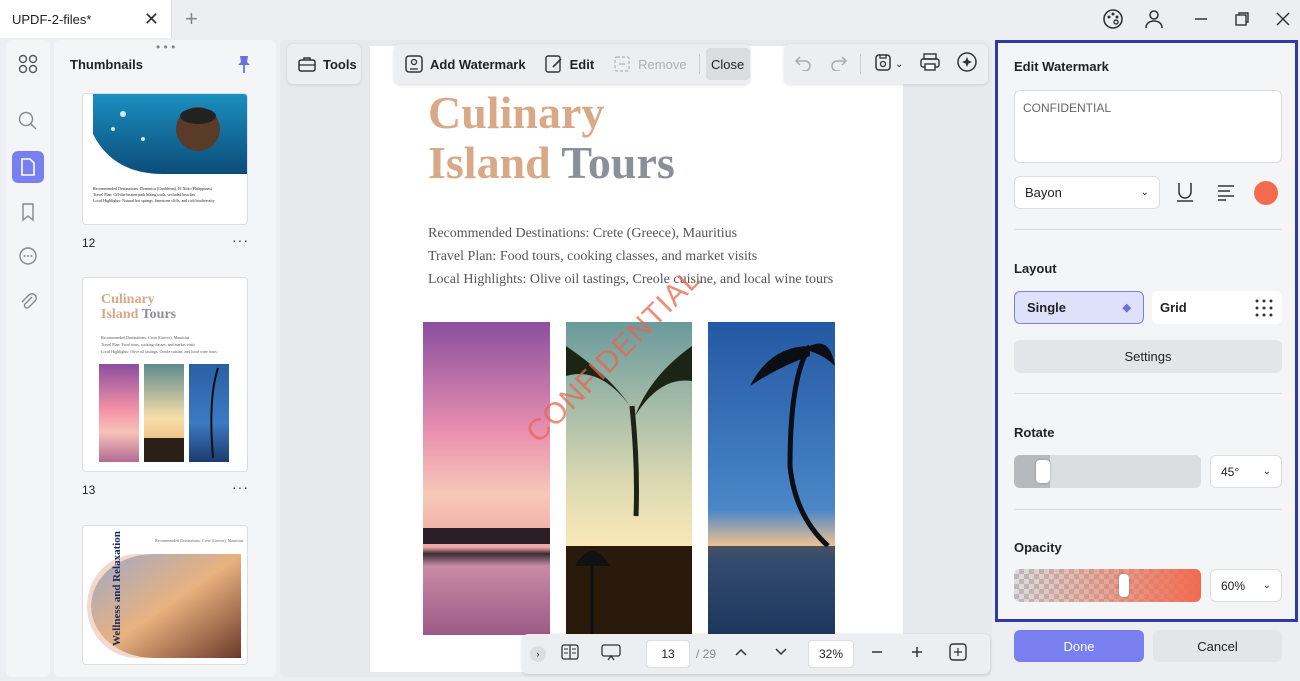  What do you see at coordinates (582, 64) in the screenshot?
I see `edit-label: Edit` at bounding box center [582, 64].